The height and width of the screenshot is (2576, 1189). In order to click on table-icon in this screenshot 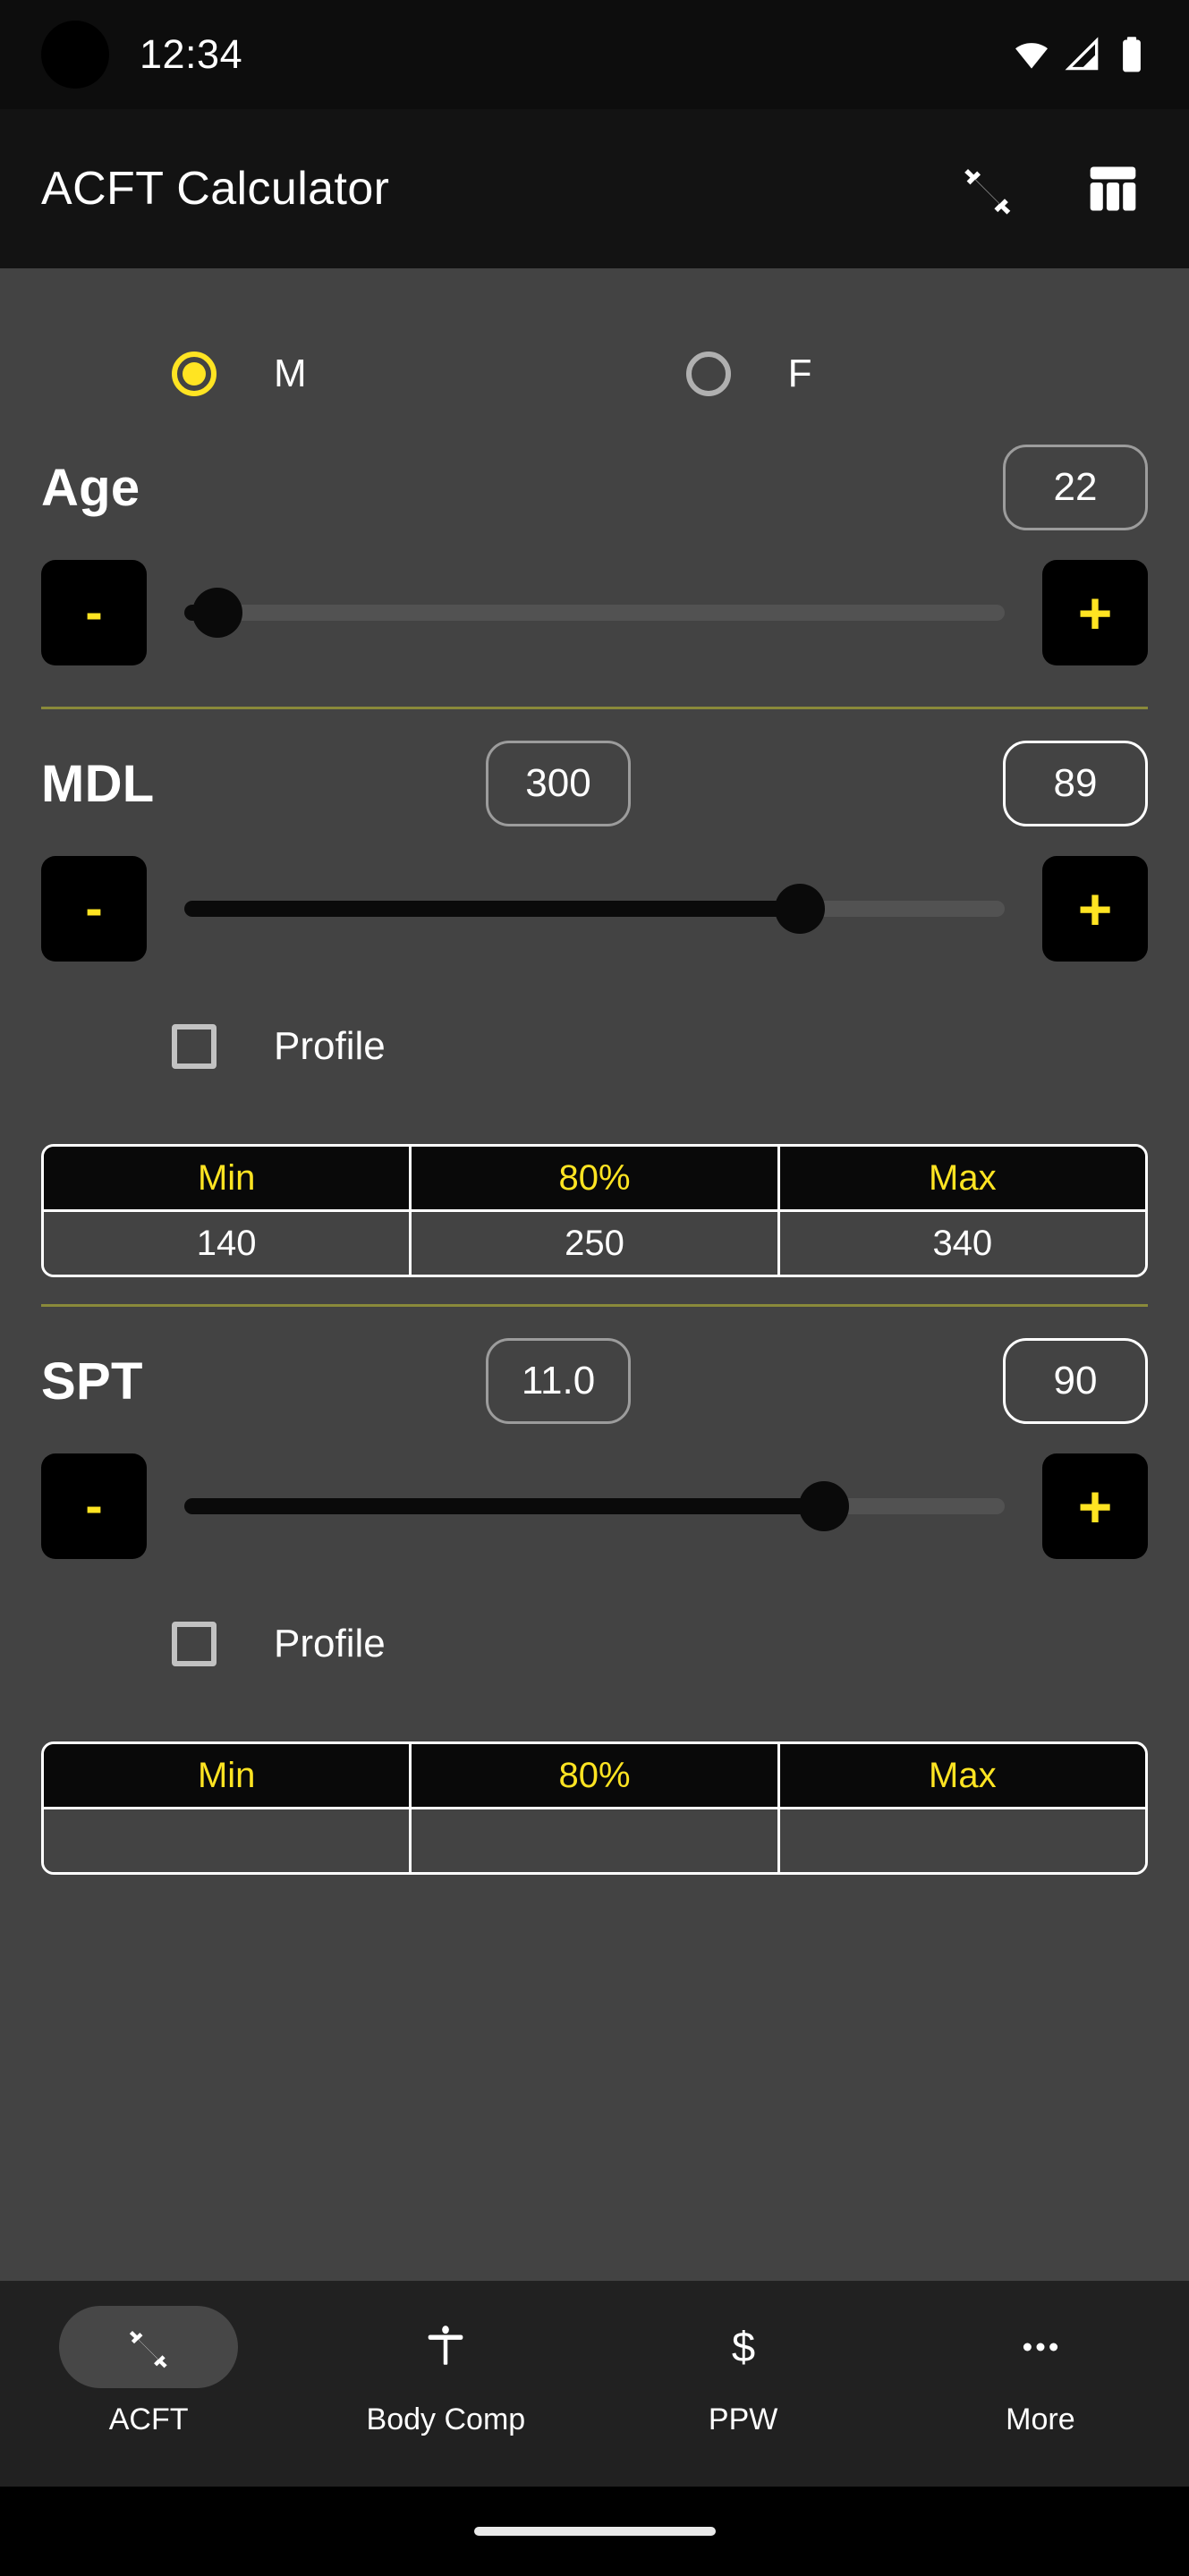, I will do `click(1113, 188)`.